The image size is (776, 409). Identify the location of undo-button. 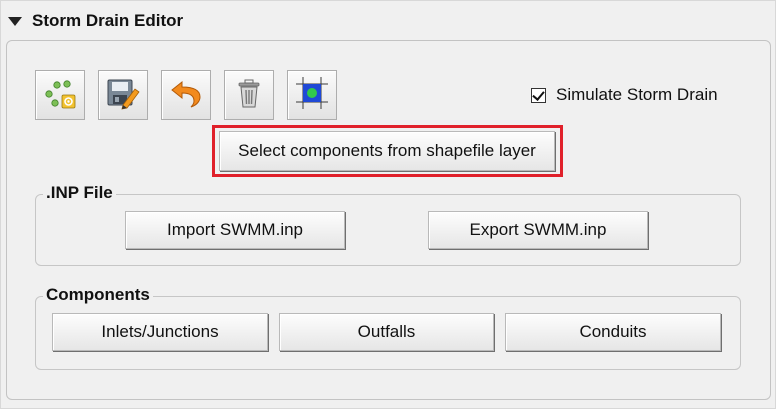
(186, 95).